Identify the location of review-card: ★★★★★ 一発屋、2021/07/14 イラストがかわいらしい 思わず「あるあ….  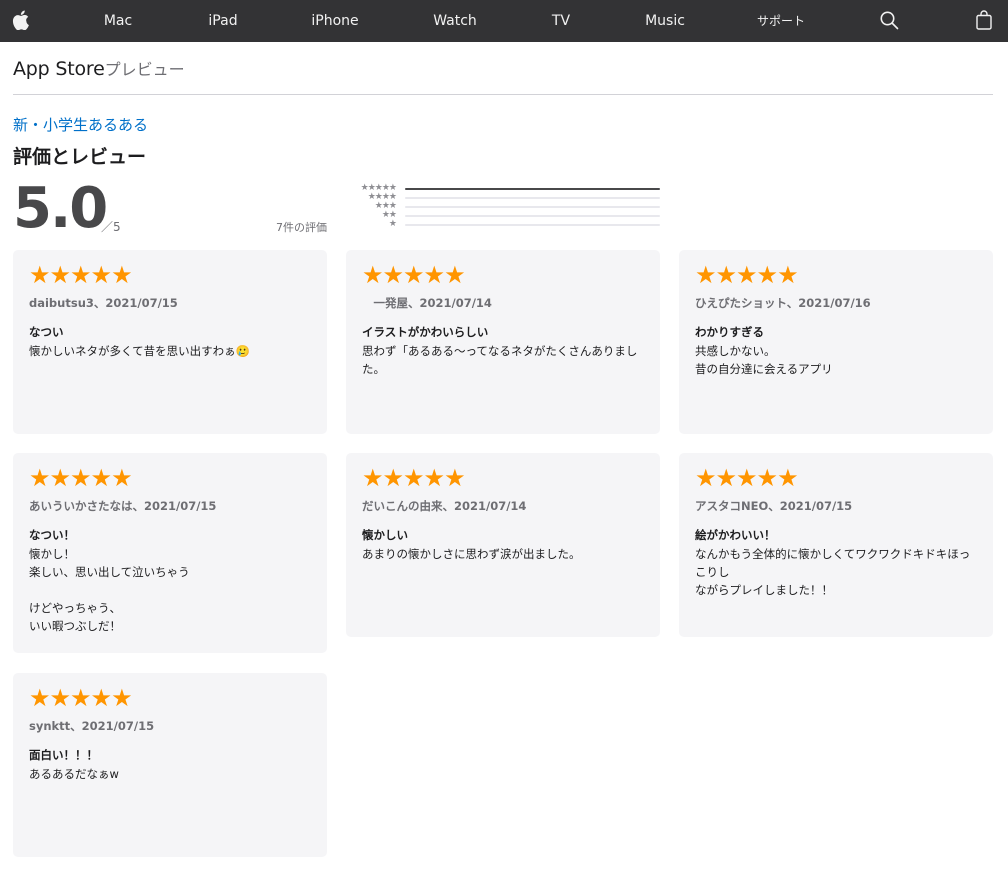
(503, 342).